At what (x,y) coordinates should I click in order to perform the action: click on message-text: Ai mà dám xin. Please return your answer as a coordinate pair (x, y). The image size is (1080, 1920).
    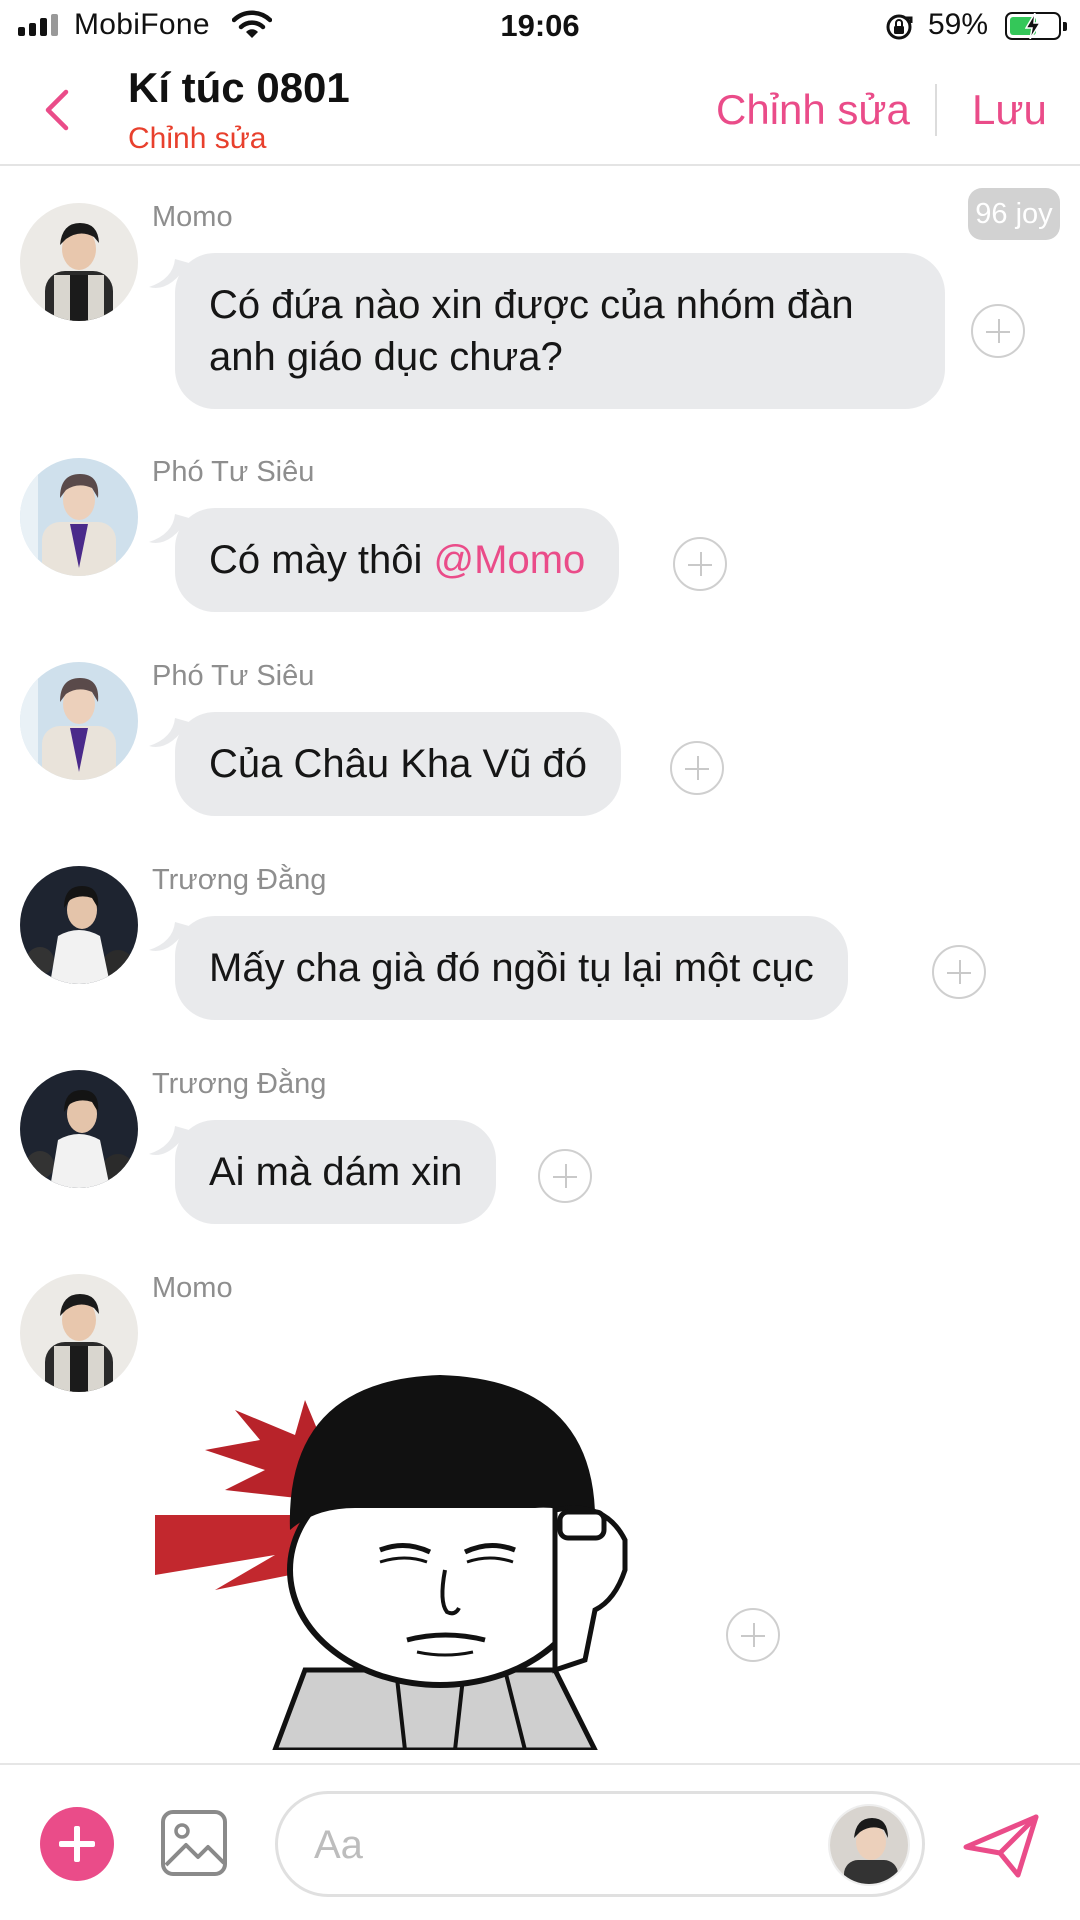
    Looking at the image, I should click on (336, 1172).